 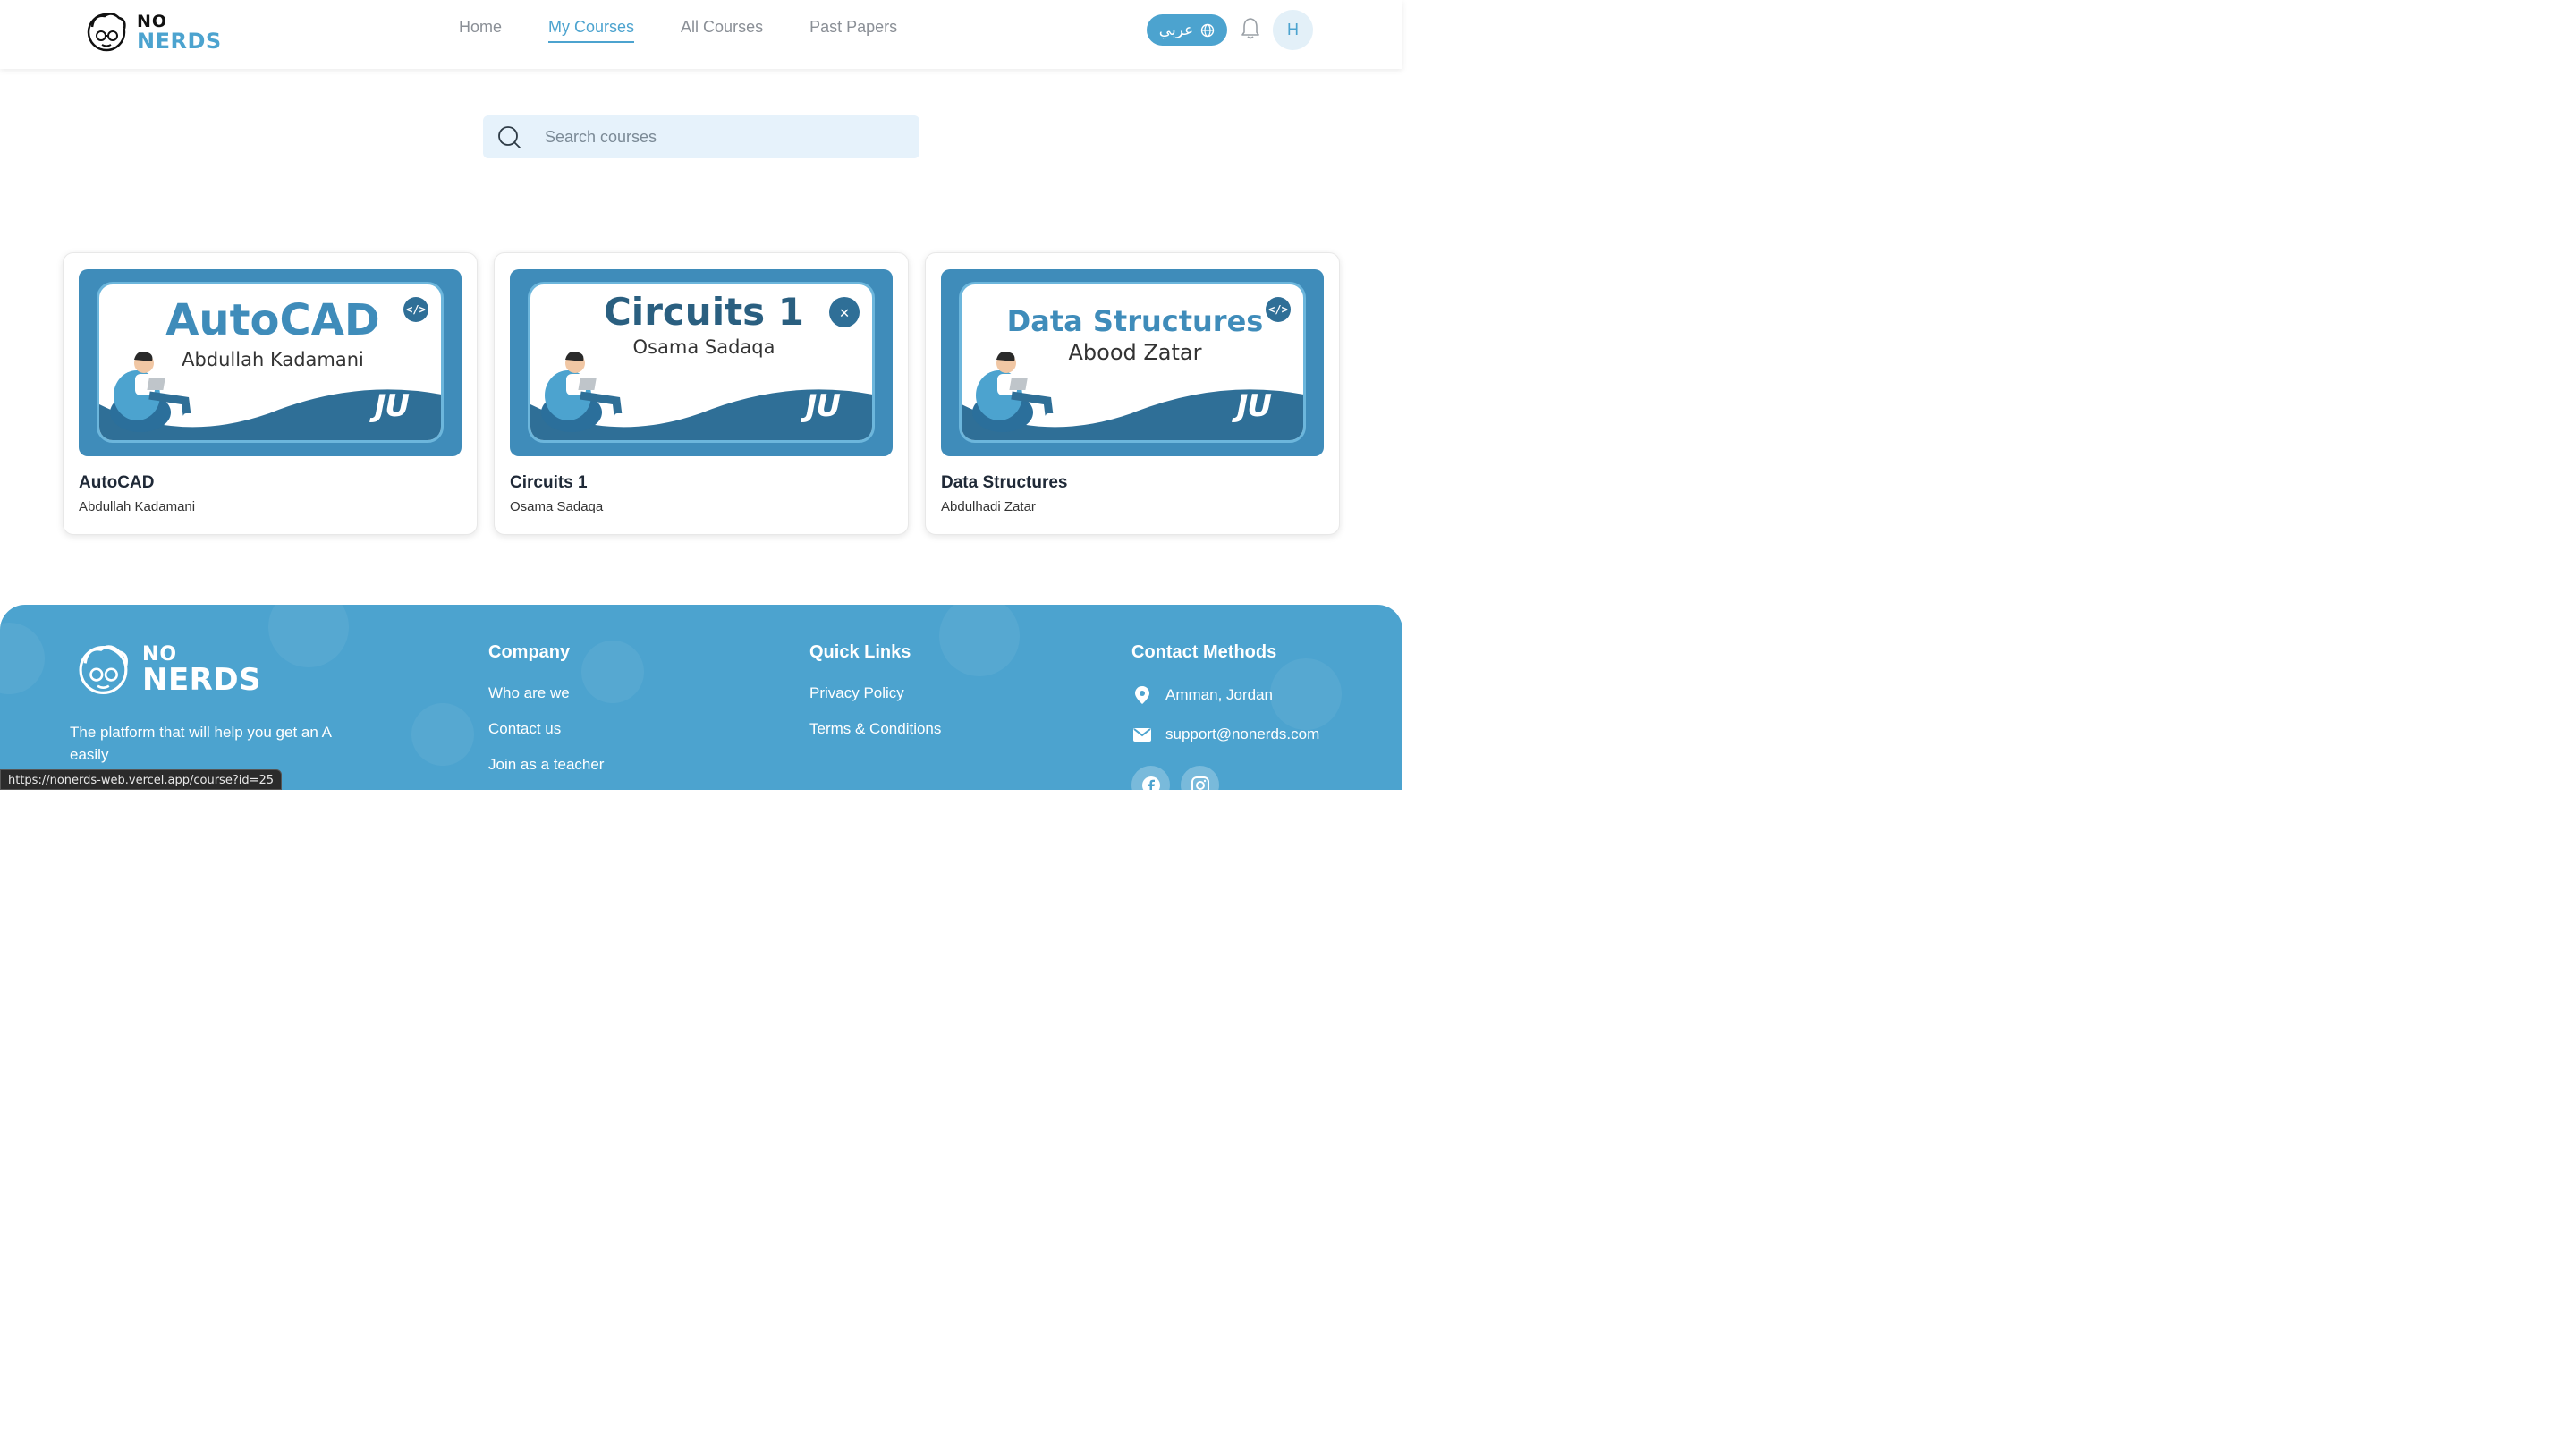 What do you see at coordinates (722, 30) in the screenshot?
I see `nav-all-courses: All Courses` at bounding box center [722, 30].